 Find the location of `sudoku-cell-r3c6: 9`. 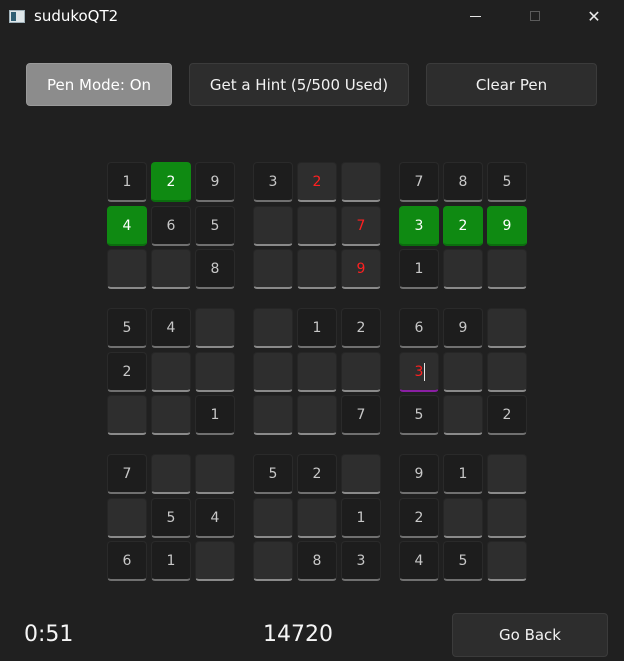

sudoku-cell-r3c6: 9 is located at coordinates (361, 269).